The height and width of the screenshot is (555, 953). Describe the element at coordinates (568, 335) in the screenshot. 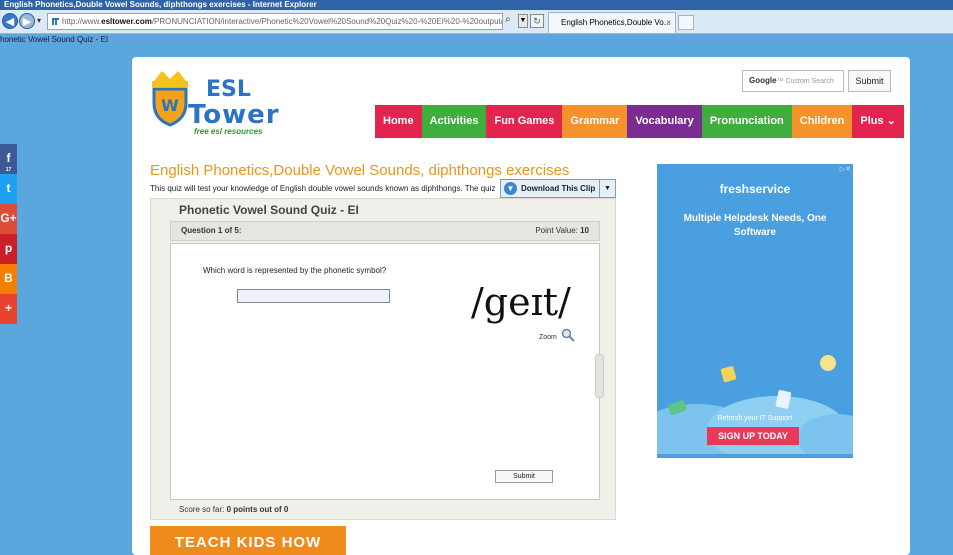

I see `magnifier-icon` at that location.